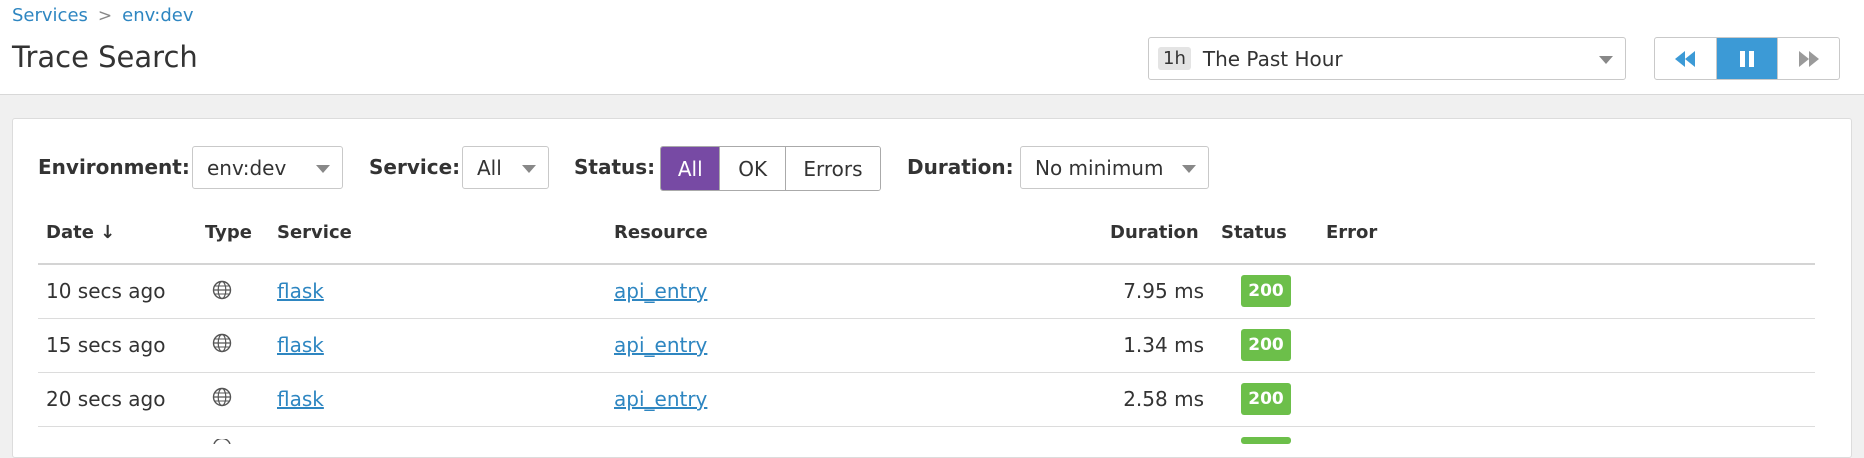  I want to click on column-header-resource: Resource, so click(661, 232).